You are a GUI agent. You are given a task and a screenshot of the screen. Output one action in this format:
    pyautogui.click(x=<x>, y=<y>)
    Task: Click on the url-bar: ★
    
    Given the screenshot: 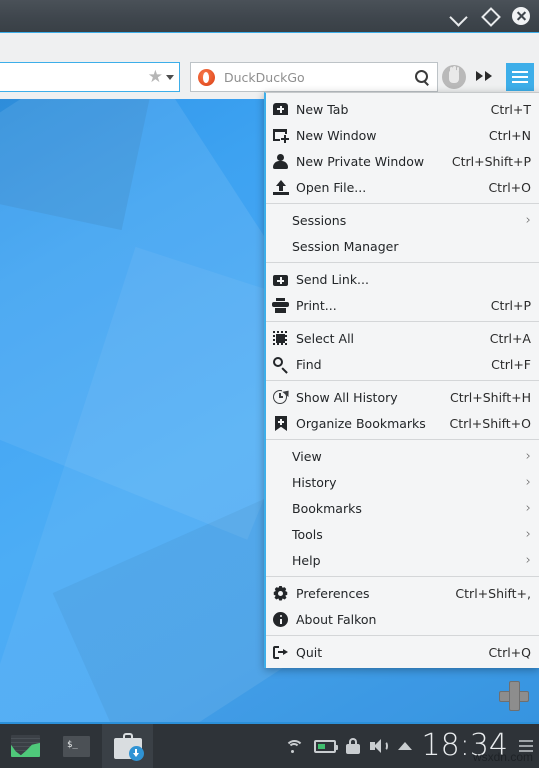 What is the action you would take?
    pyautogui.click(x=90, y=77)
    